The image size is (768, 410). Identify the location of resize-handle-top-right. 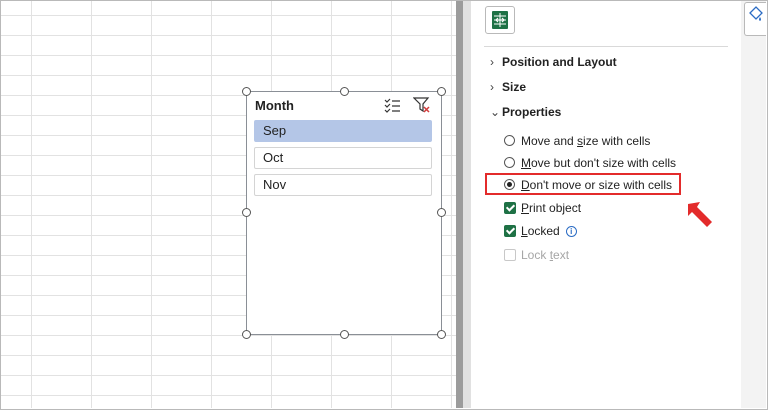
(441, 91).